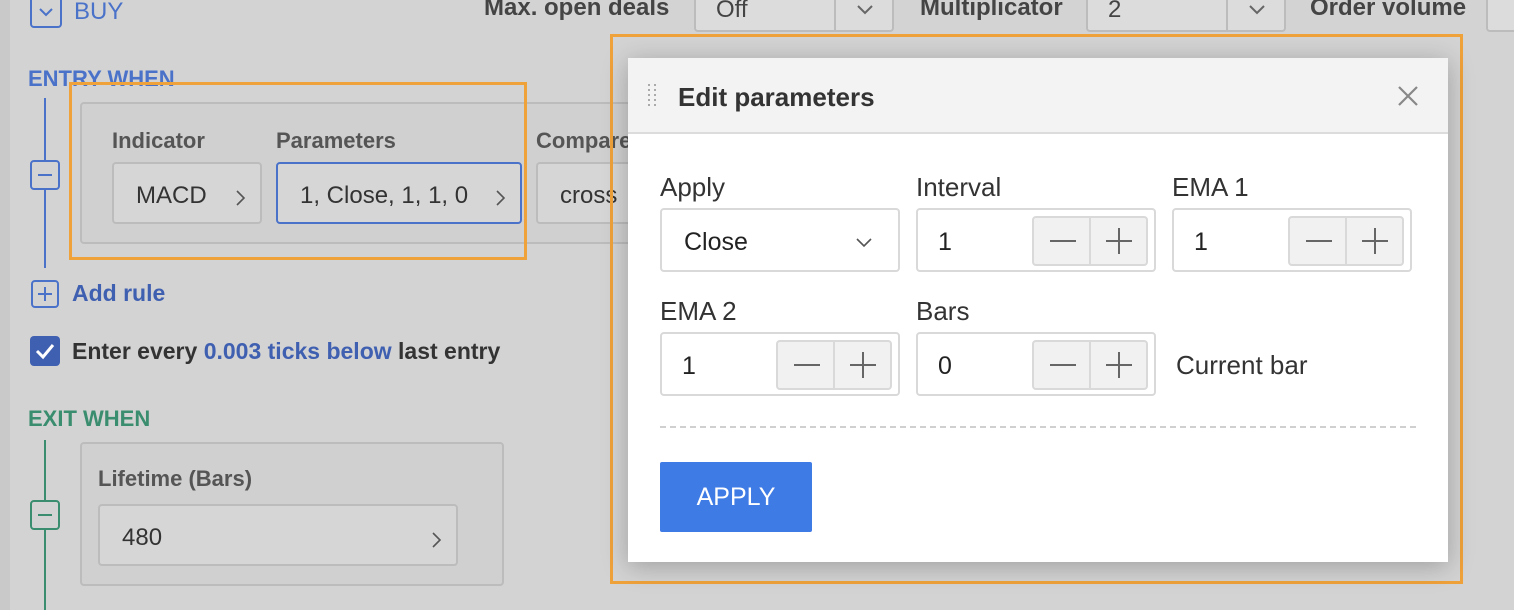 This screenshot has height=610, width=1514. What do you see at coordinates (693, 187) in the screenshot?
I see `apply-price-label: Apply` at bounding box center [693, 187].